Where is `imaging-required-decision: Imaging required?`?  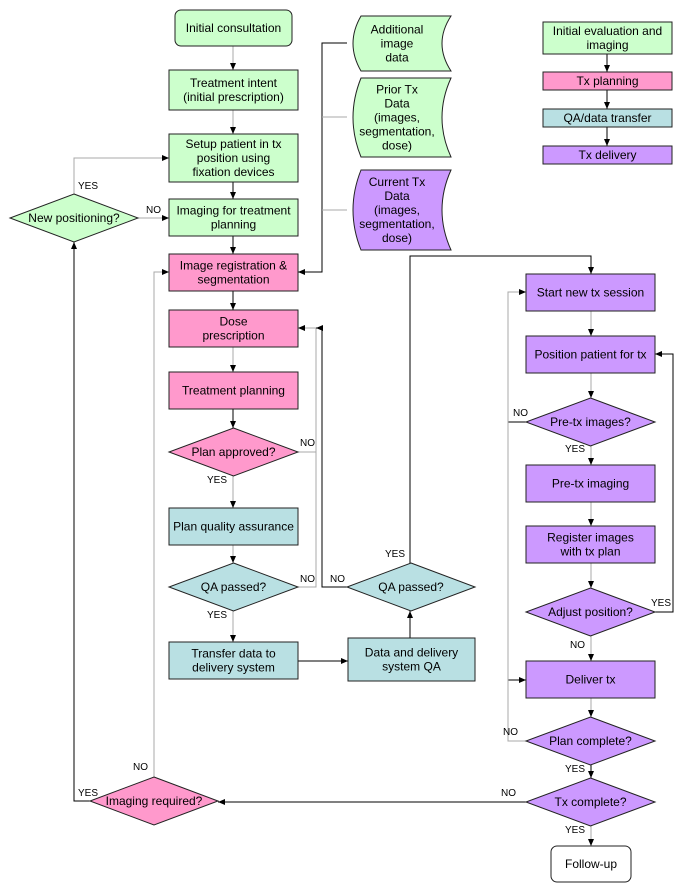 imaging-required-decision: Imaging required? is located at coordinates (154, 801).